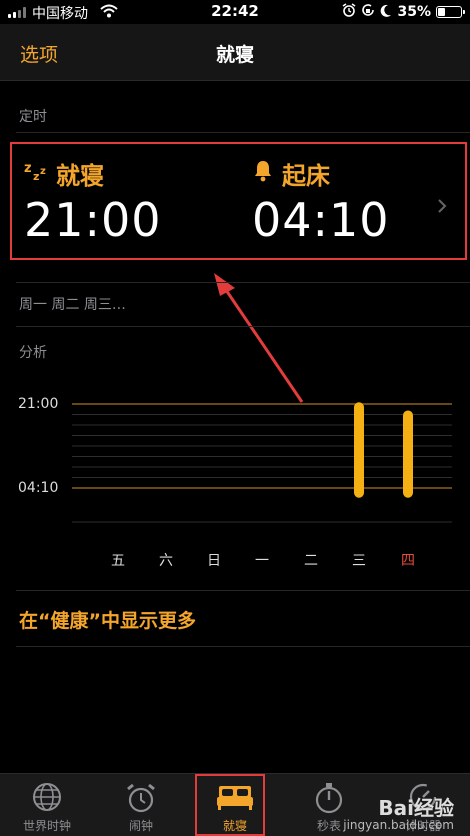 This screenshot has height=836, width=470. Describe the element at coordinates (140, 826) in the screenshot. I see `tab-label: 闹钟` at that location.